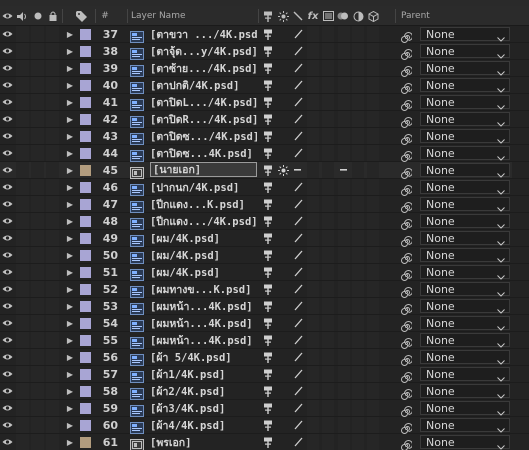 The image size is (529, 450). Describe the element at coordinates (203, 408) in the screenshot. I see `layer-name: [ผ้า3/4K.psd]` at that location.